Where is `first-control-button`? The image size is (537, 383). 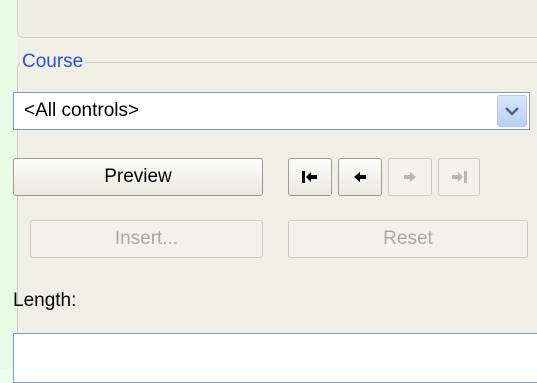 first-control-button is located at coordinates (310, 177).